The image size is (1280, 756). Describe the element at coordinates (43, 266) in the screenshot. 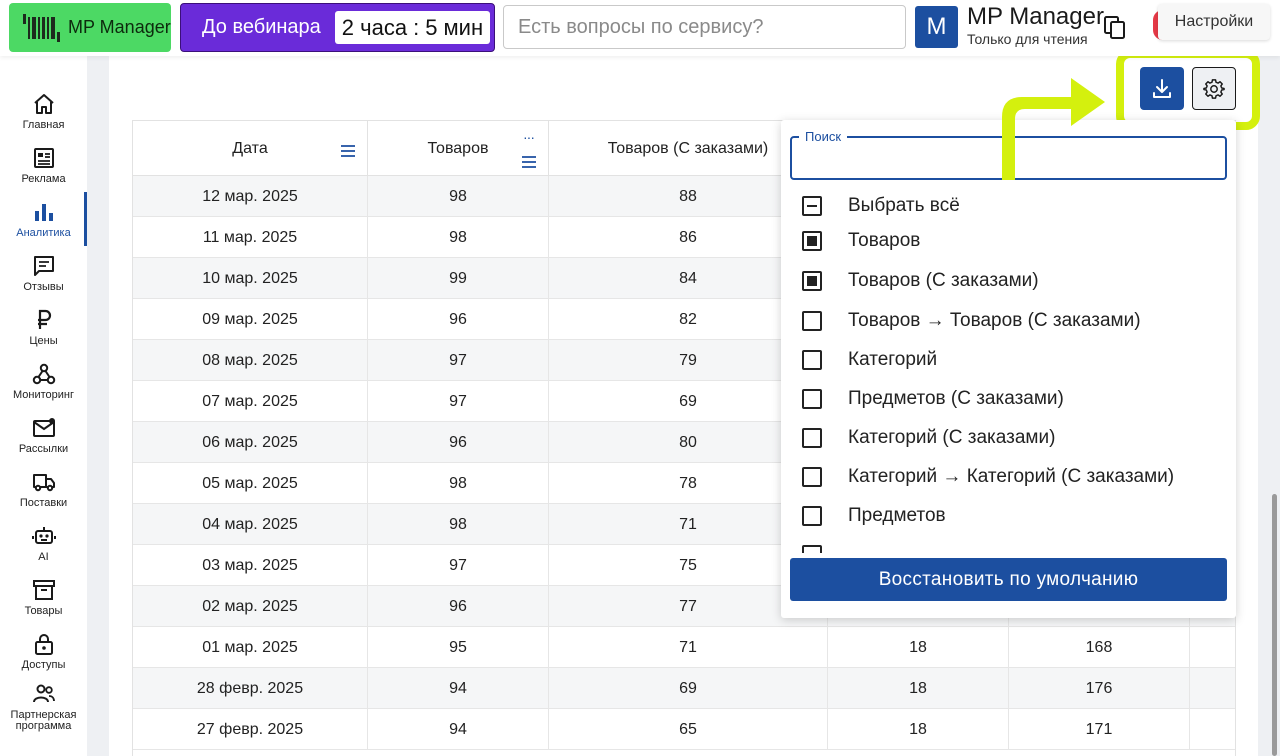

I see `reviews-icon` at that location.